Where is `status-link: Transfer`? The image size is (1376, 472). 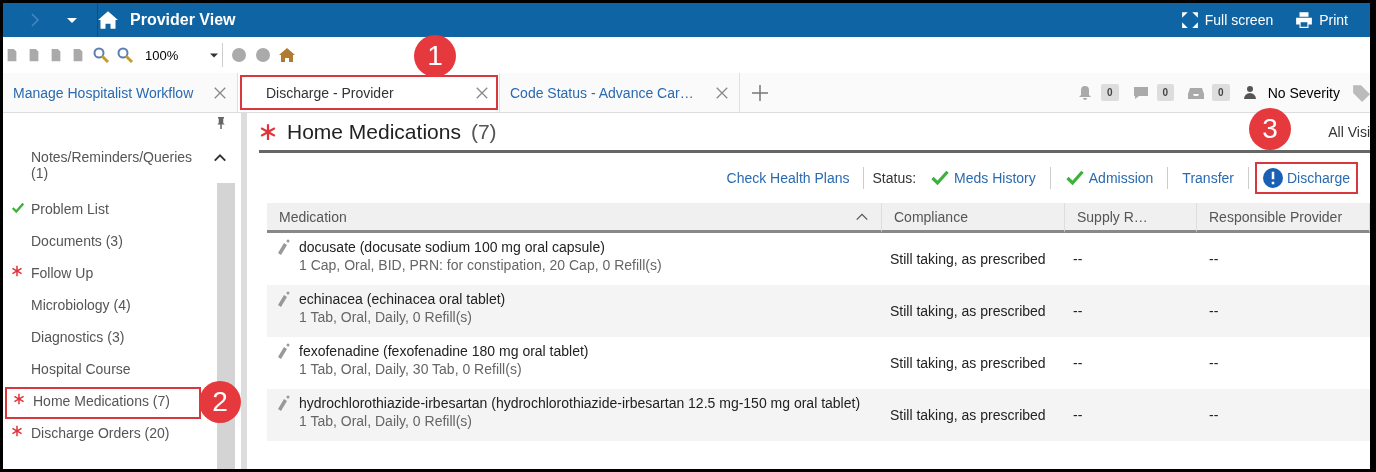 status-link: Transfer is located at coordinates (1208, 178).